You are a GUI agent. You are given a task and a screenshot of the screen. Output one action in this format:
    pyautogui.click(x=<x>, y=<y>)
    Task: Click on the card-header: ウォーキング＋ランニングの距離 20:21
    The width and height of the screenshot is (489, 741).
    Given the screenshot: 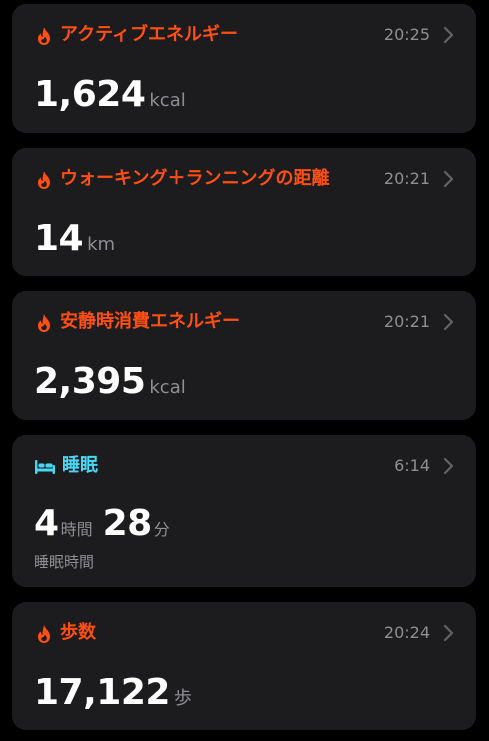 What is the action you would take?
    pyautogui.click(x=244, y=178)
    